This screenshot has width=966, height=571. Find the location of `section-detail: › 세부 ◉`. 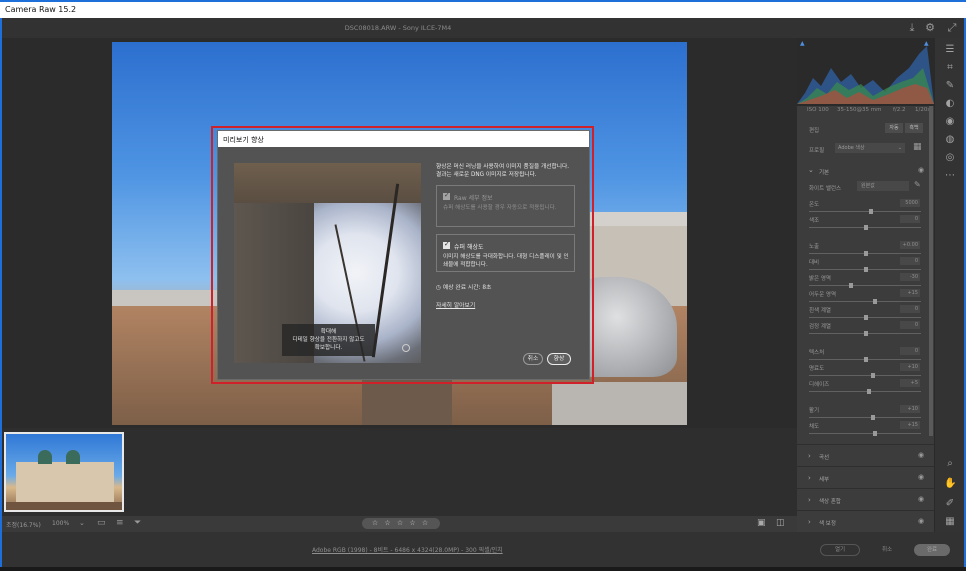

section-detail: › 세부 ◉ is located at coordinates (865, 477).